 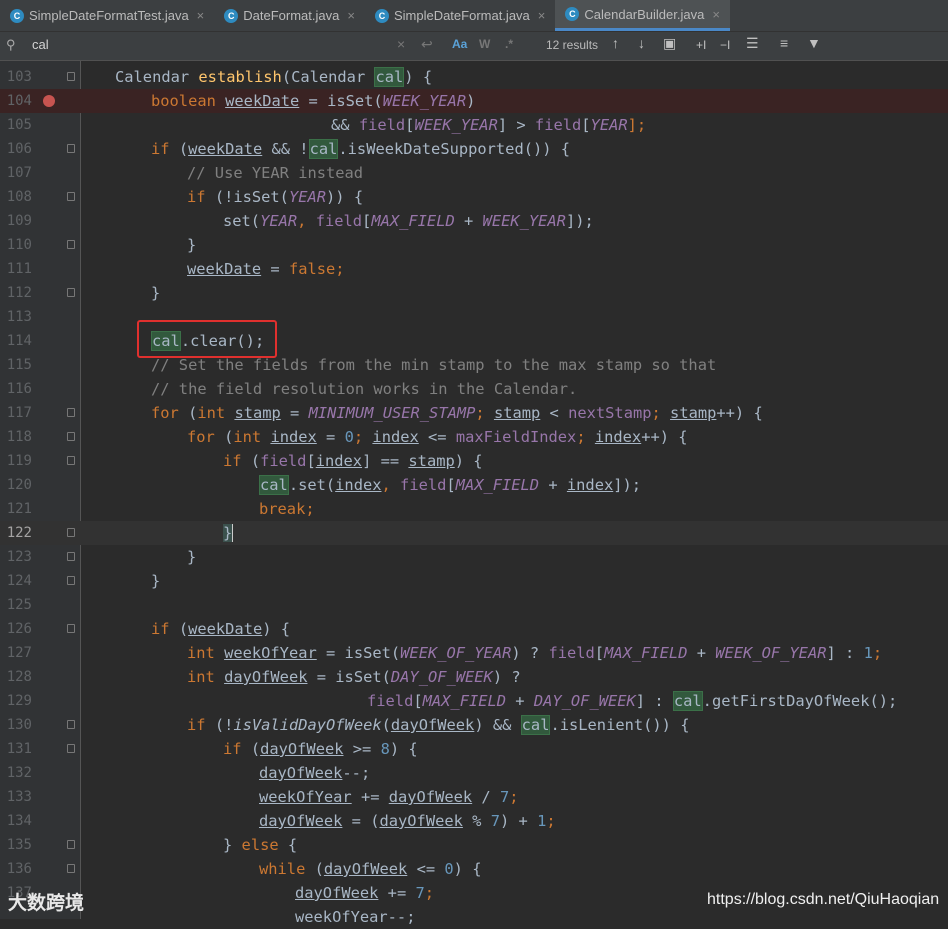 What do you see at coordinates (275, 173) in the screenshot?
I see `code-comment: // Use YEAR instead` at bounding box center [275, 173].